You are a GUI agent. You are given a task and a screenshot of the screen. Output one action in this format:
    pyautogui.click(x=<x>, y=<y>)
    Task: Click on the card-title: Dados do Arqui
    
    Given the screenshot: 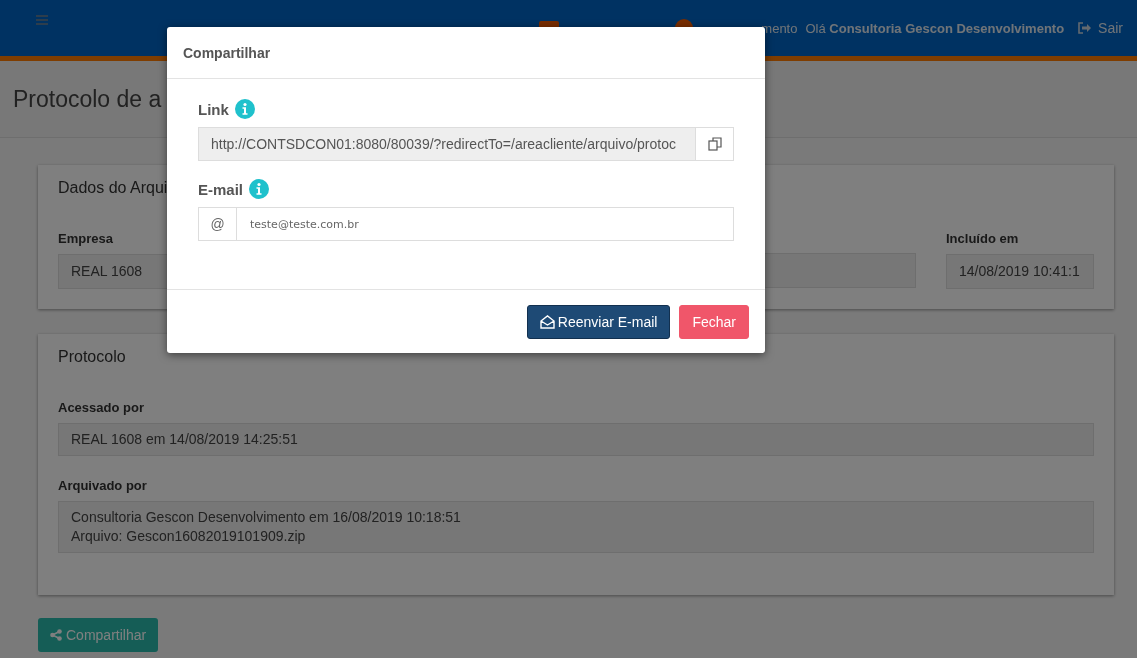 What is the action you would take?
    pyautogui.click(x=113, y=188)
    